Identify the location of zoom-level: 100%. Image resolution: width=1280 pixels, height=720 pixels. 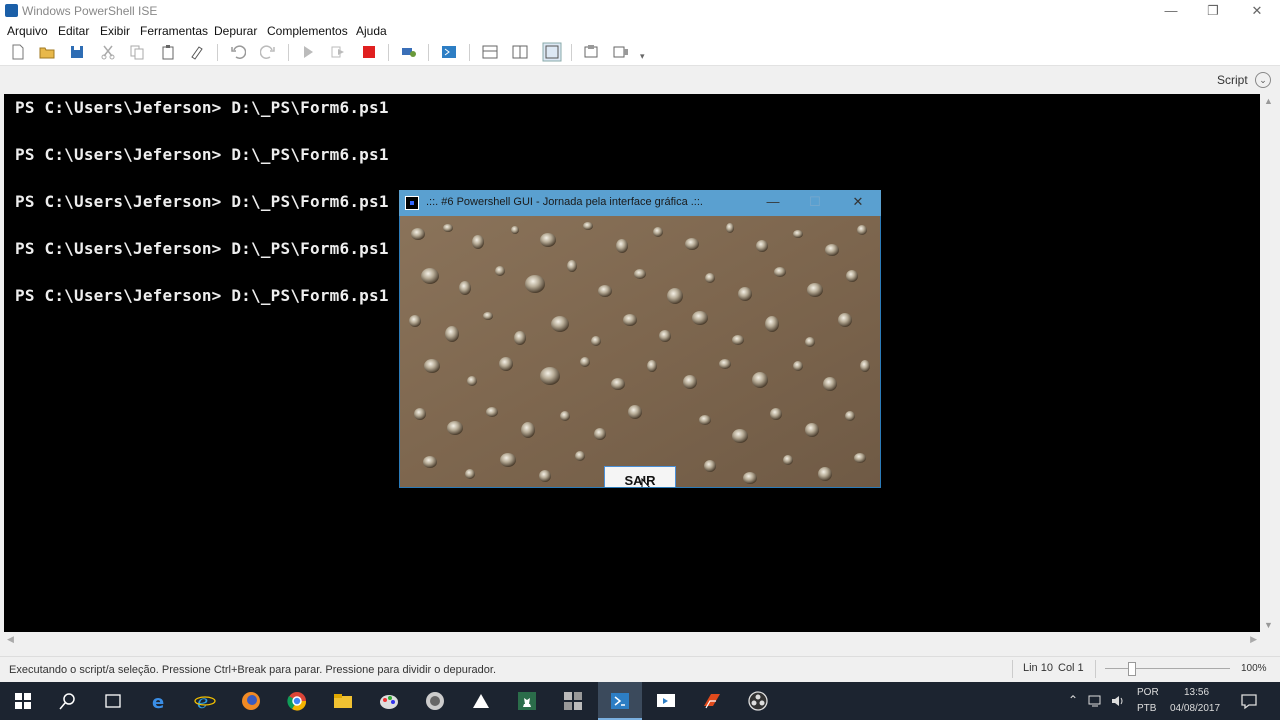
(1254, 668).